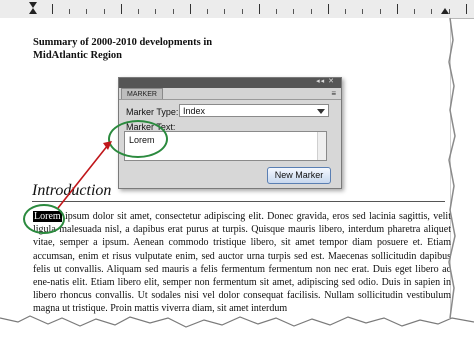  What do you see at coordinates (194, 111) in the screenshot?
I see `marker-type-value: Index` at bounding box center [194, 111].